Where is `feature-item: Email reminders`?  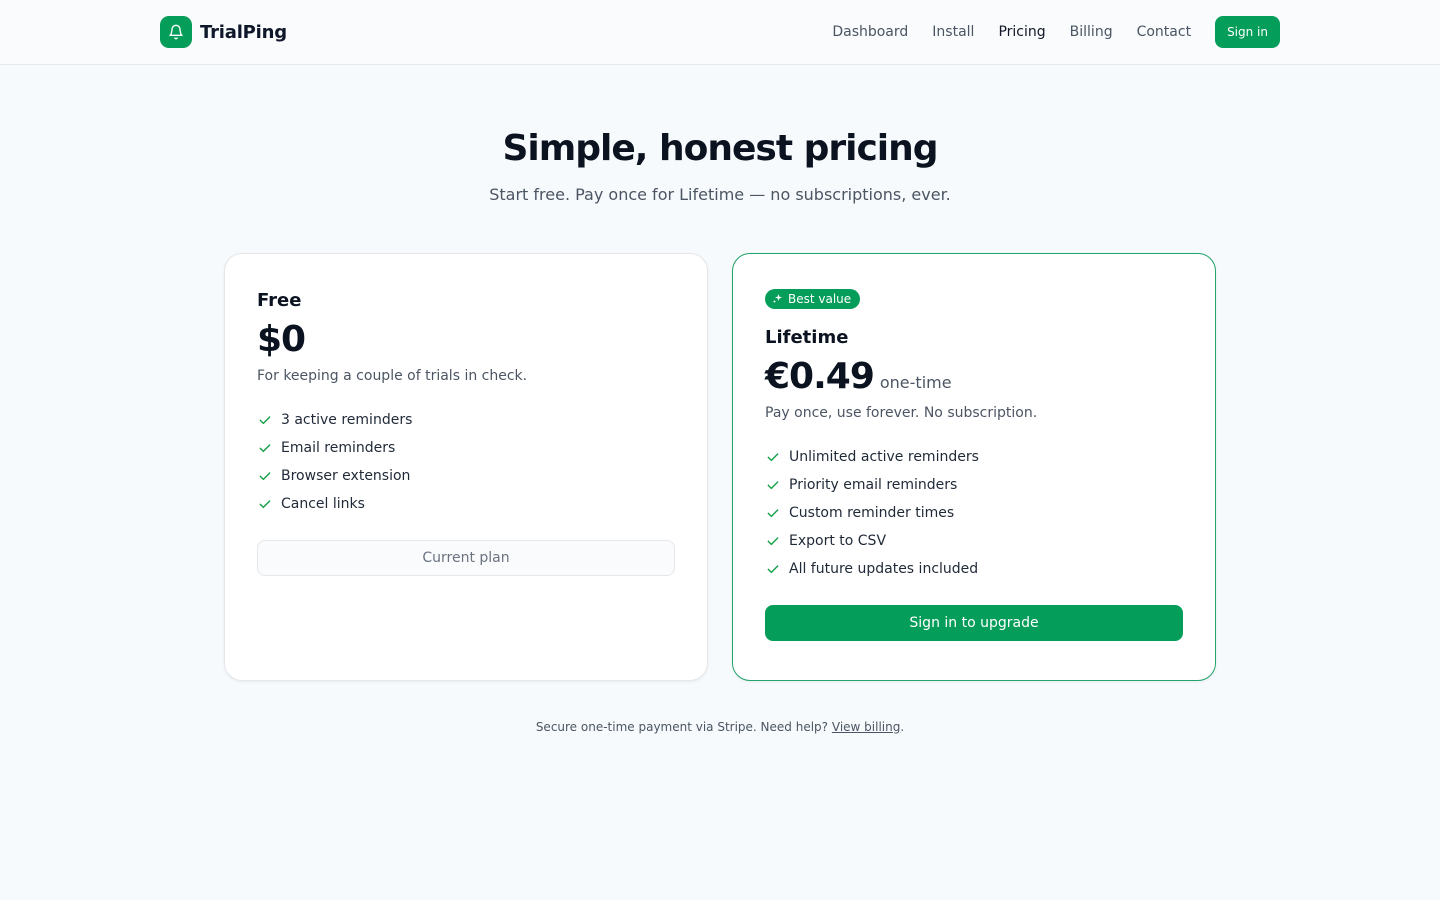
feature-item: Email reminders is located at coordinates (466, 448).